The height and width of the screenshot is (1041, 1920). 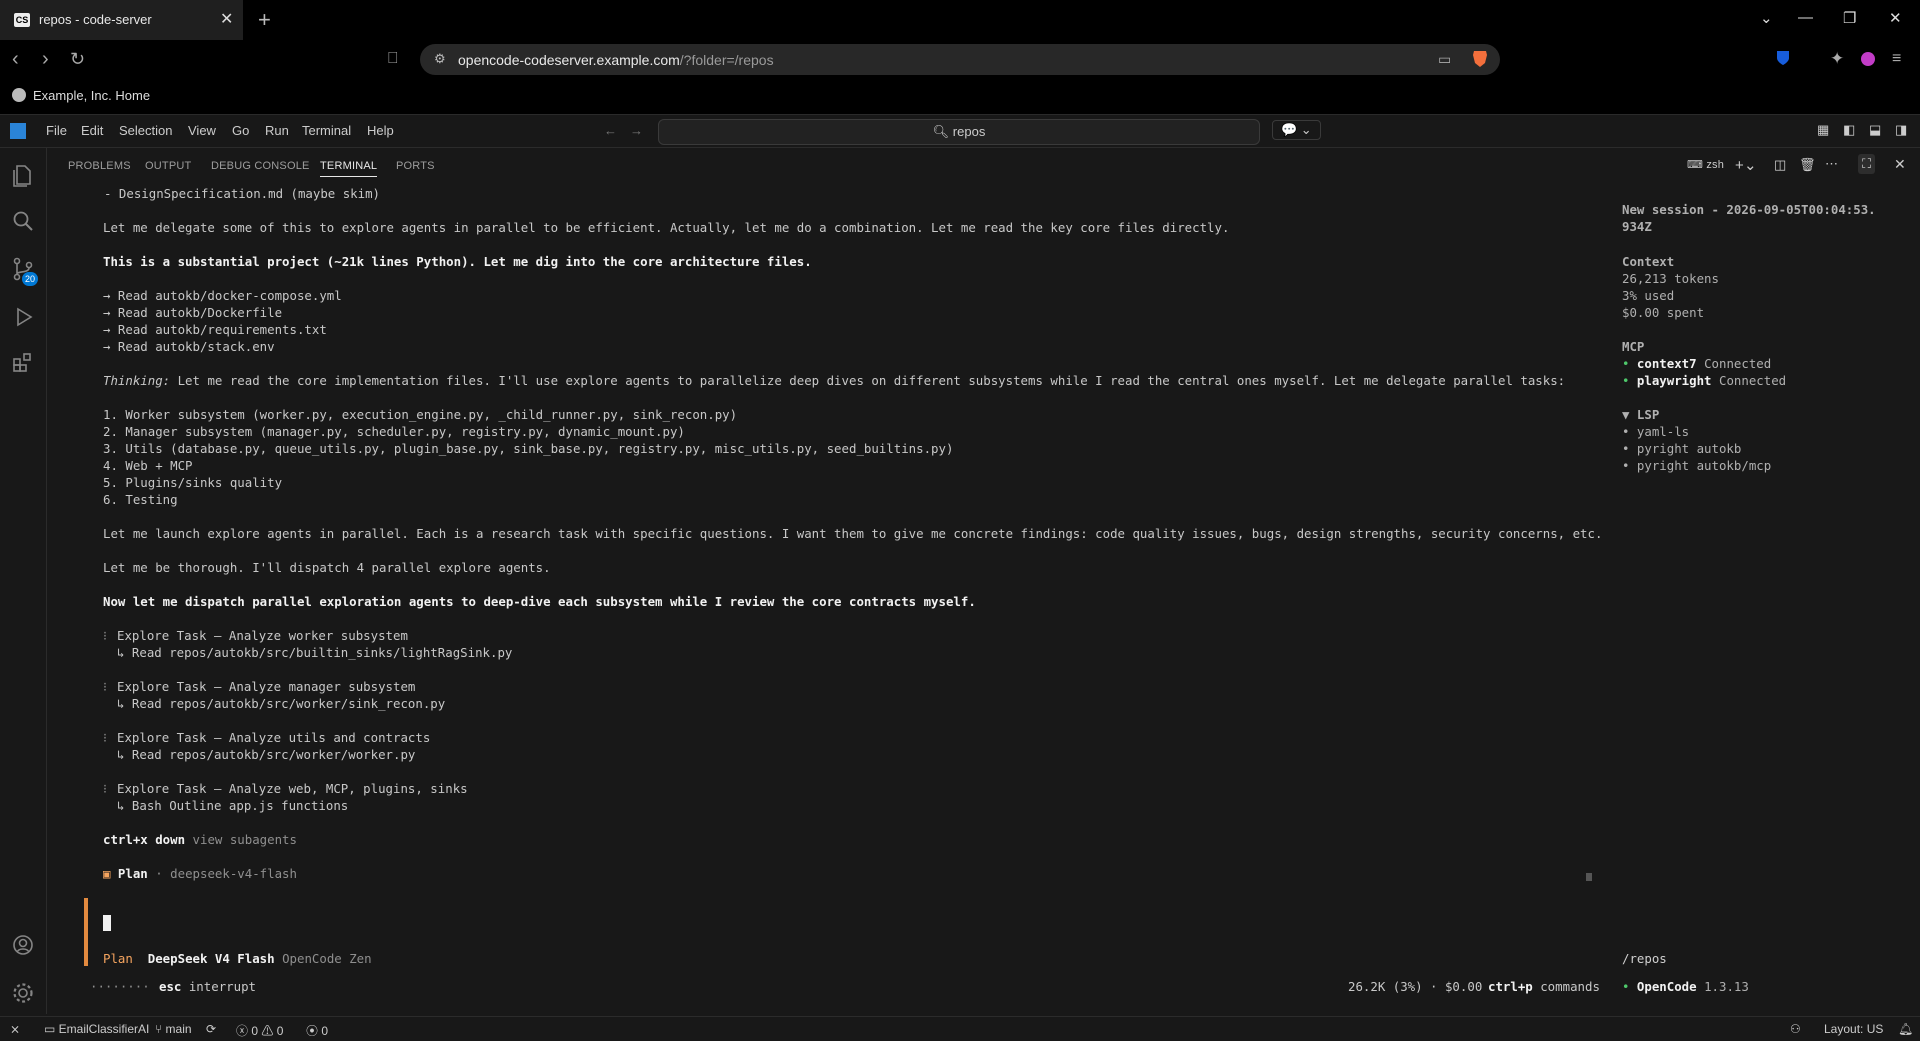 I want to click on menu-go: Go, so click(x=240, y=130).